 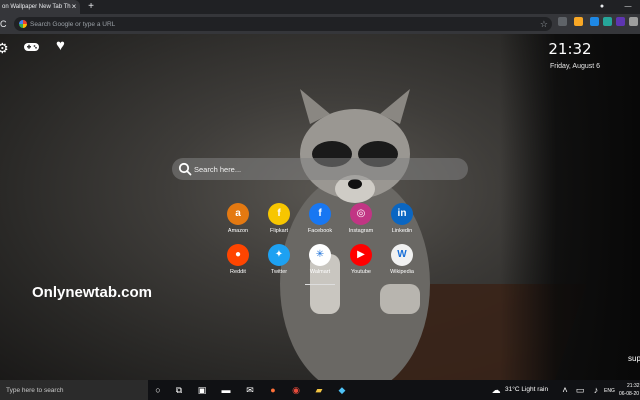 What do you see at coordinates (279, 255) in the screenshot?
I see `twitter-icon: ✦` at bounding box center [279, 255].